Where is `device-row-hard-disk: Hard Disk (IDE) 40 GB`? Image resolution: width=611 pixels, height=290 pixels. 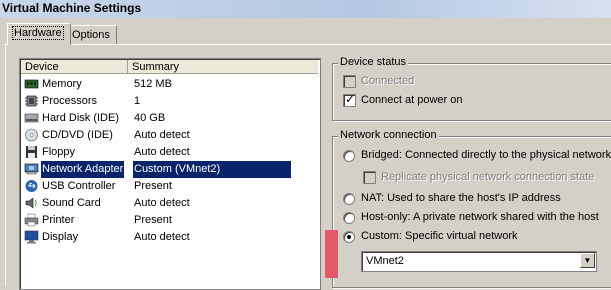 device-row-hard-disk: Hard Disk (IDE) 40 GB is located at coordinates (156, 118).